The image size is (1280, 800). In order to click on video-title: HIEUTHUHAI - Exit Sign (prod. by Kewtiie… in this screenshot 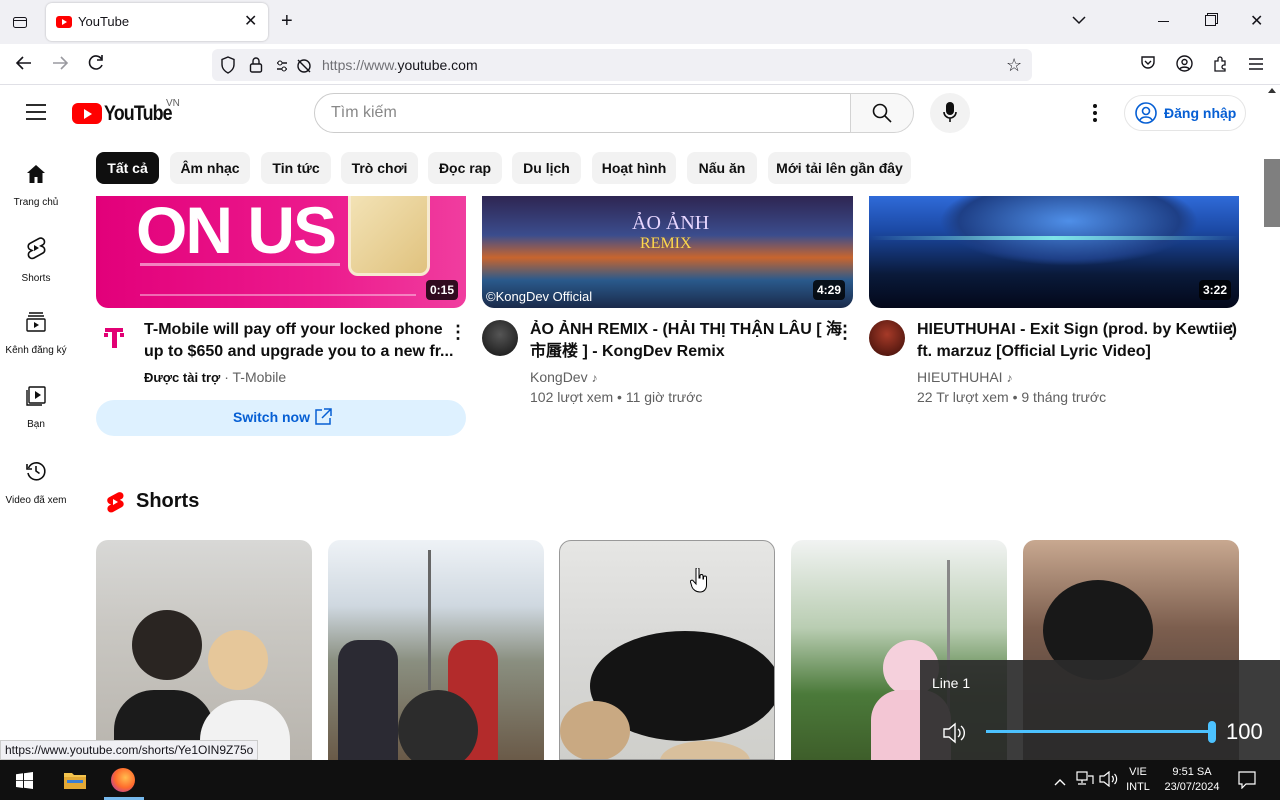, I will do `click(1077, 341)`.